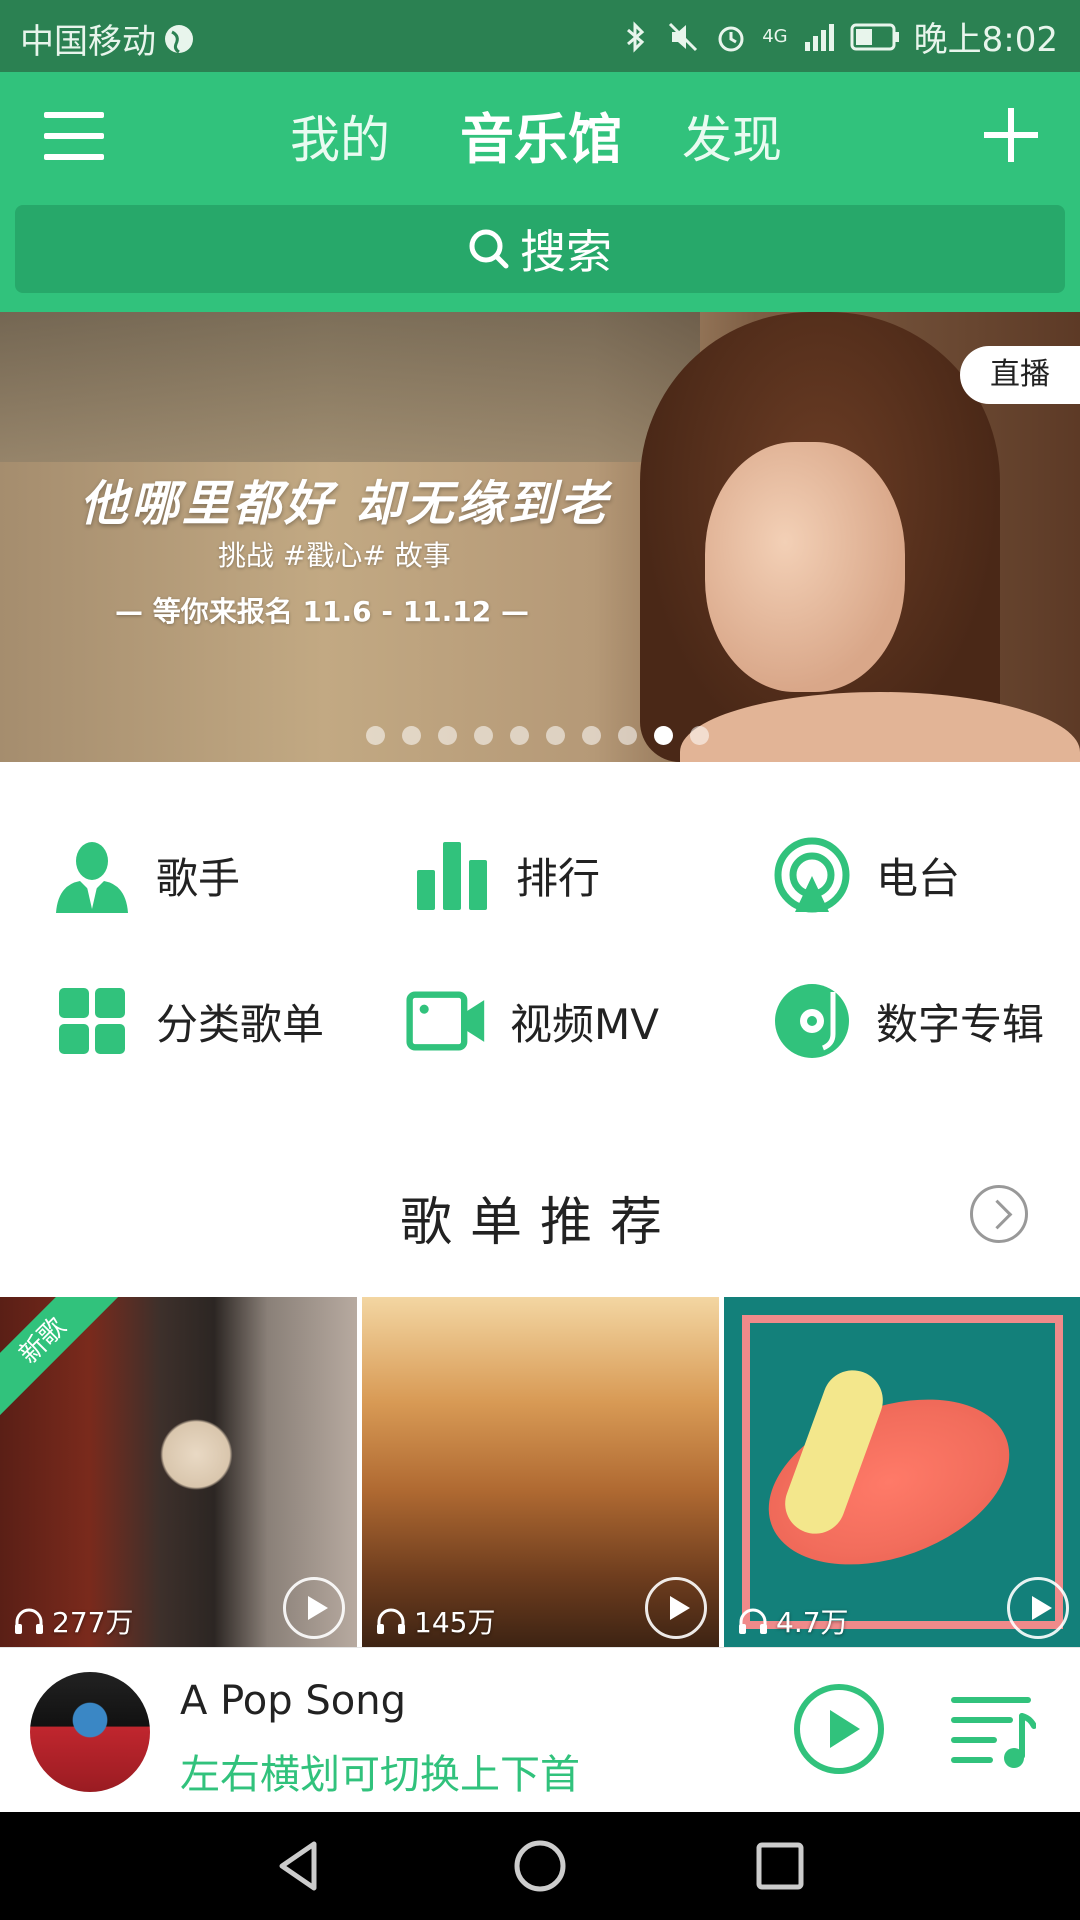 Image resolution: width=1080 pixels, height=1920 pixels. Describe the element at coordinates (540, 1729) in the screenshot. I see `mini-player: A Pop Song 左右横划可切换上下首` at that location.